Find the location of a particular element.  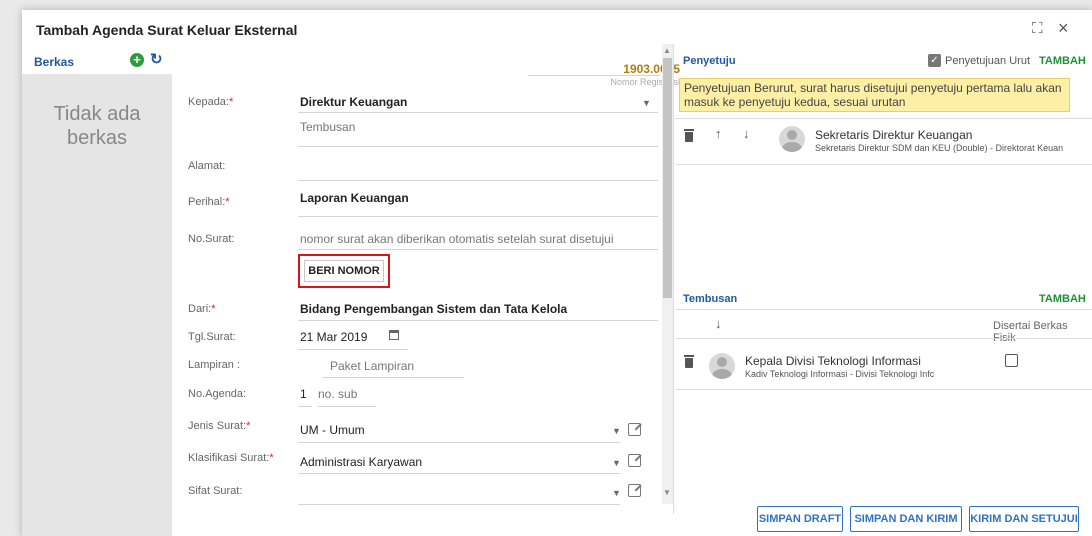

registration-number: 1903.0035 is located at coordinates (651, 69).